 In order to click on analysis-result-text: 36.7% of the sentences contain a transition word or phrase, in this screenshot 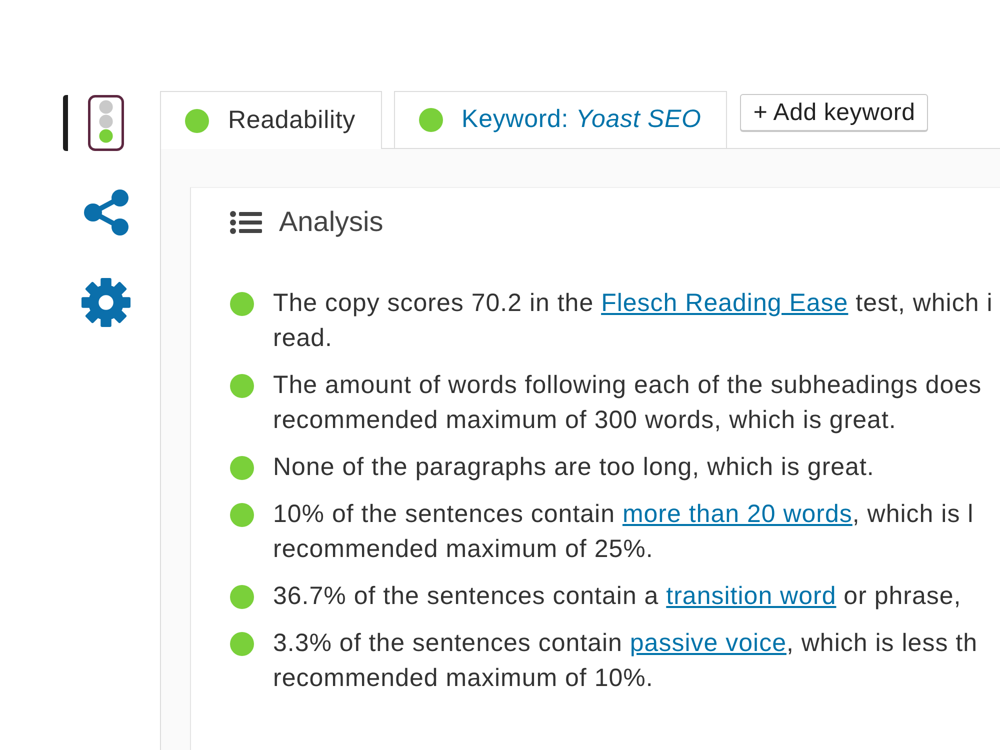, I will do `click(617, 596)`.